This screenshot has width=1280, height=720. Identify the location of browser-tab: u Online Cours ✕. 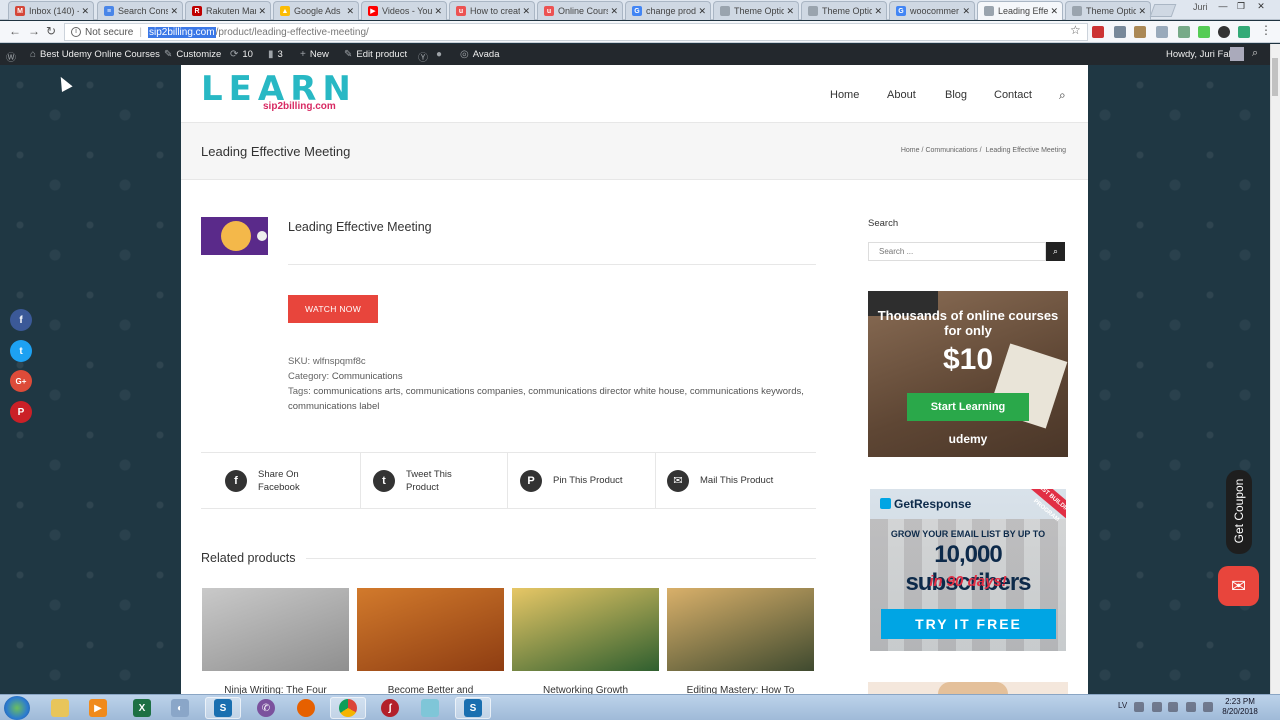
(580, 10).